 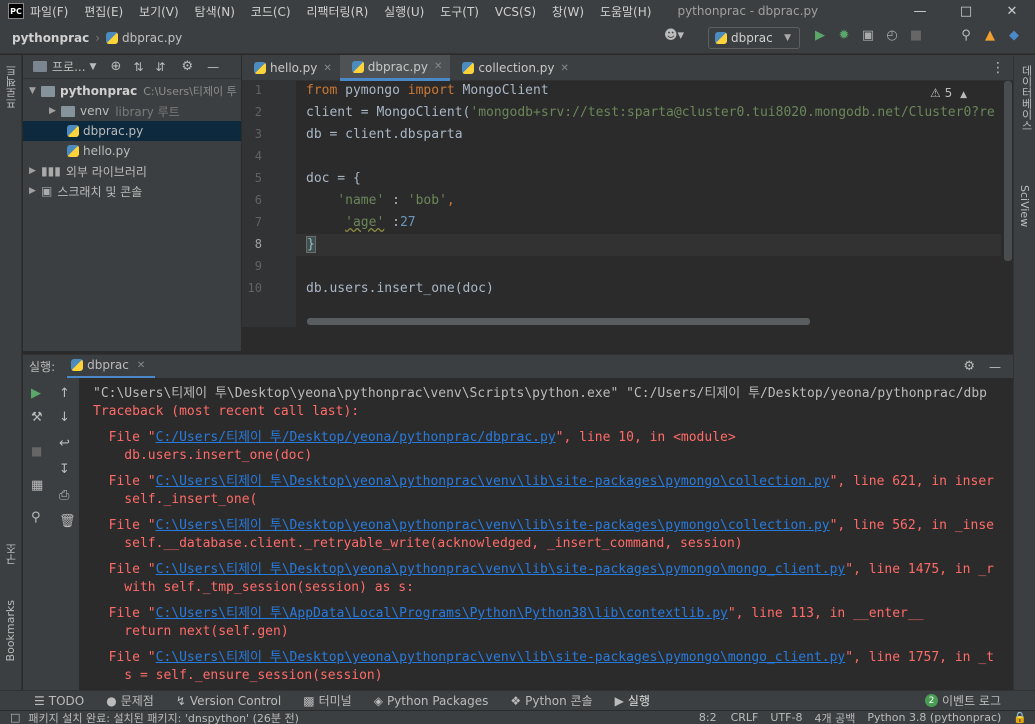 I want to click on tree-item-venv: ▶ venv library 루트, so click(x=132, y=111).